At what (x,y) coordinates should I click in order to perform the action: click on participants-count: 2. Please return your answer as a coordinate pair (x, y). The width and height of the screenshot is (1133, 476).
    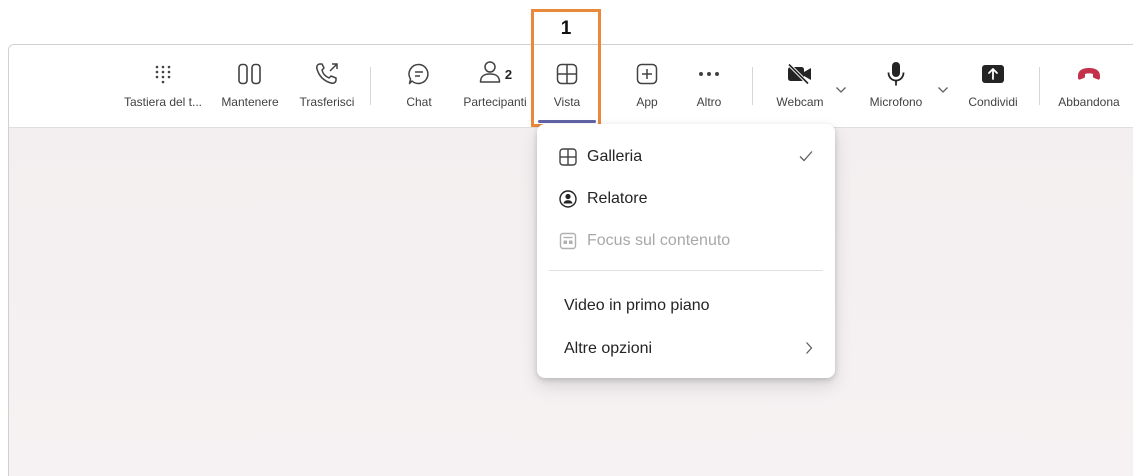
    Looking at the image, I should click on (508, 74).